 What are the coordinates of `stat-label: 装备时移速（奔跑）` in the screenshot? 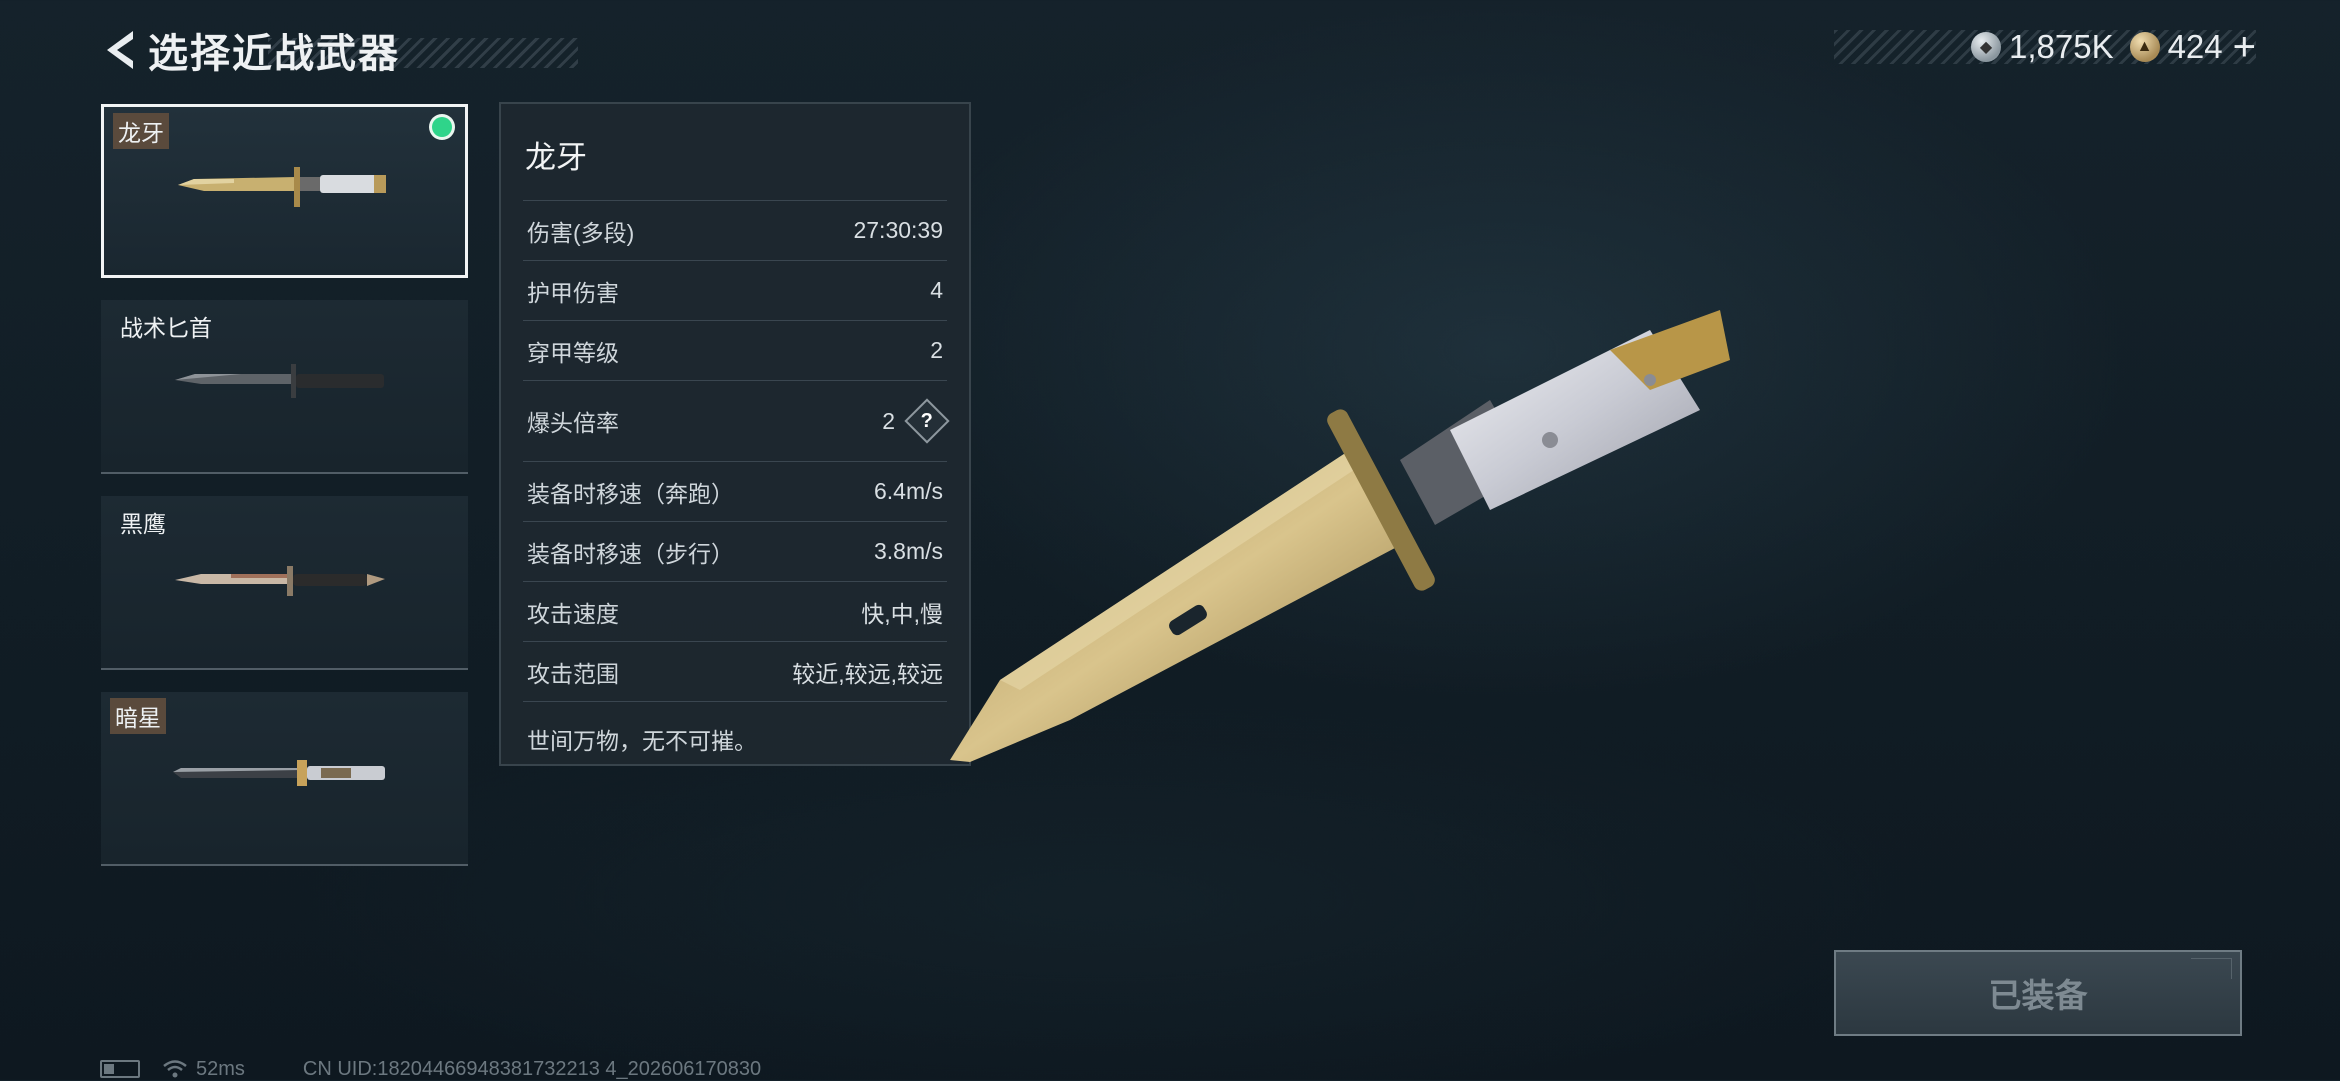 It's located at (630, 493).